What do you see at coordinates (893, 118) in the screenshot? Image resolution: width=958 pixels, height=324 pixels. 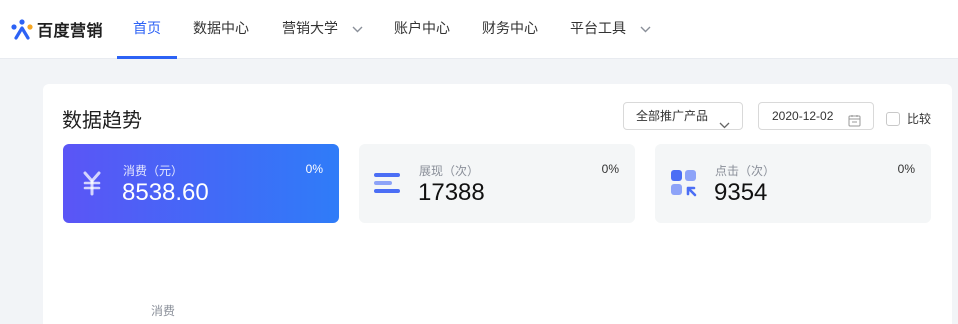 I see `compare-checkbox` at bounding box center [893, 118].